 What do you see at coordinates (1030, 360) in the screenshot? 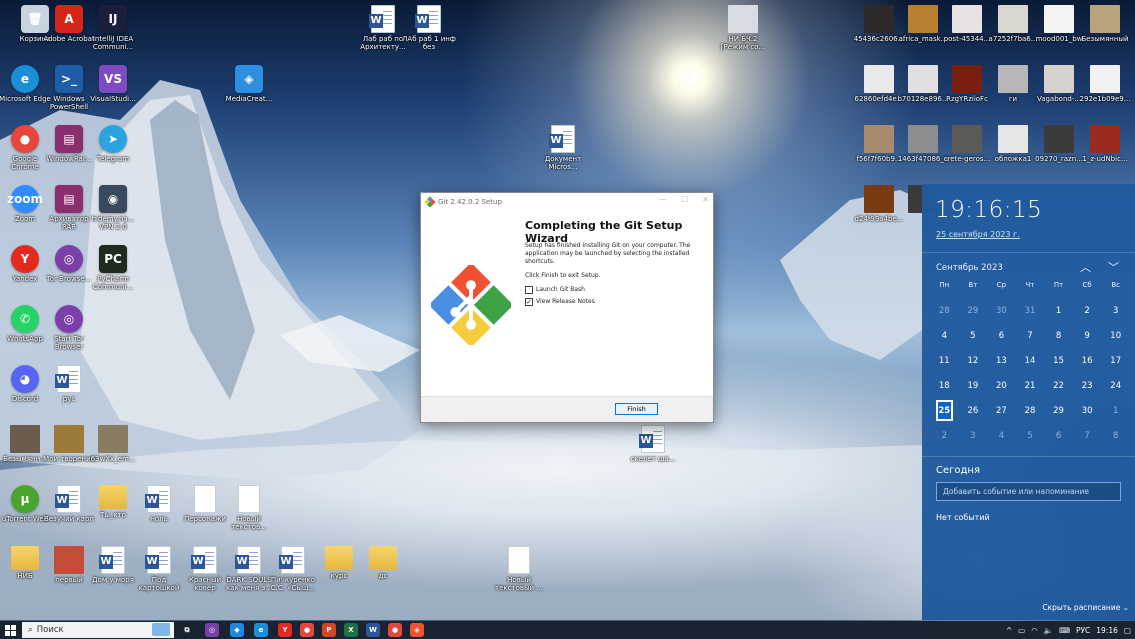
I see `calendar-day: 14` at bounding box center [1030, 360].